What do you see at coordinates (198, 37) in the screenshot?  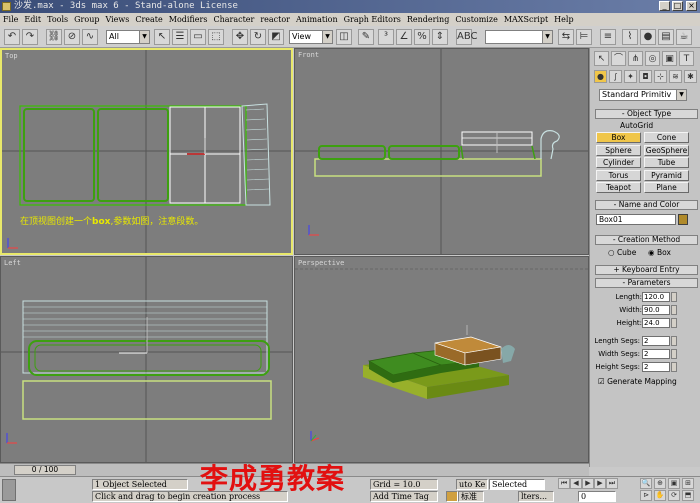 I see `rect-region-icon: ▭` at bounding box center [198, 37].